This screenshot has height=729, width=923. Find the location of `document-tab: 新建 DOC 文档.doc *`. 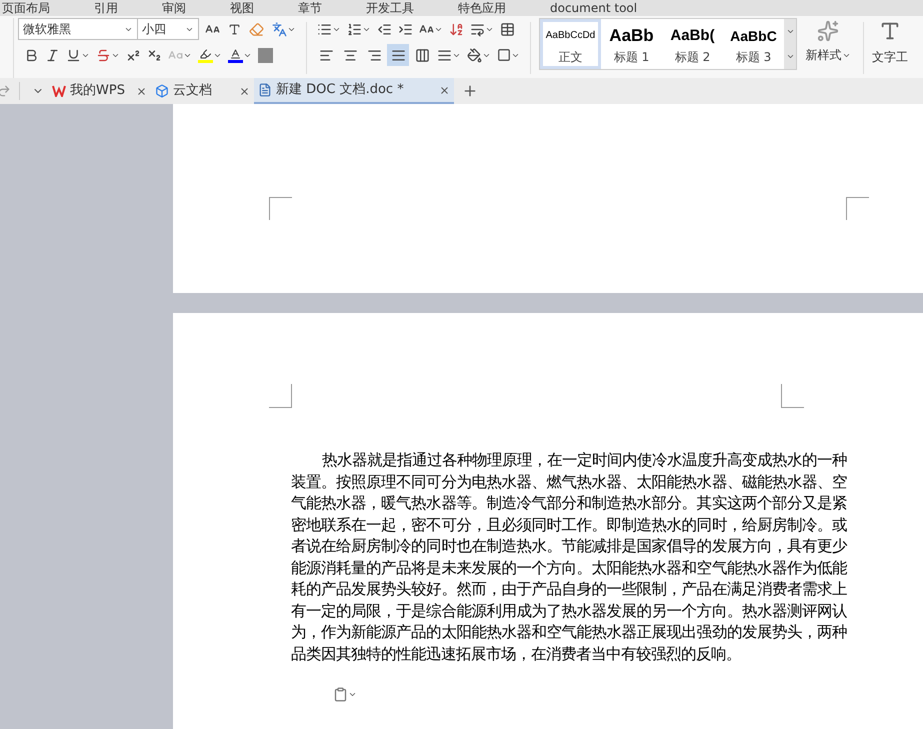

document-tab: 新建 DOC 文档.doc * is located at coordinates (354, 91).